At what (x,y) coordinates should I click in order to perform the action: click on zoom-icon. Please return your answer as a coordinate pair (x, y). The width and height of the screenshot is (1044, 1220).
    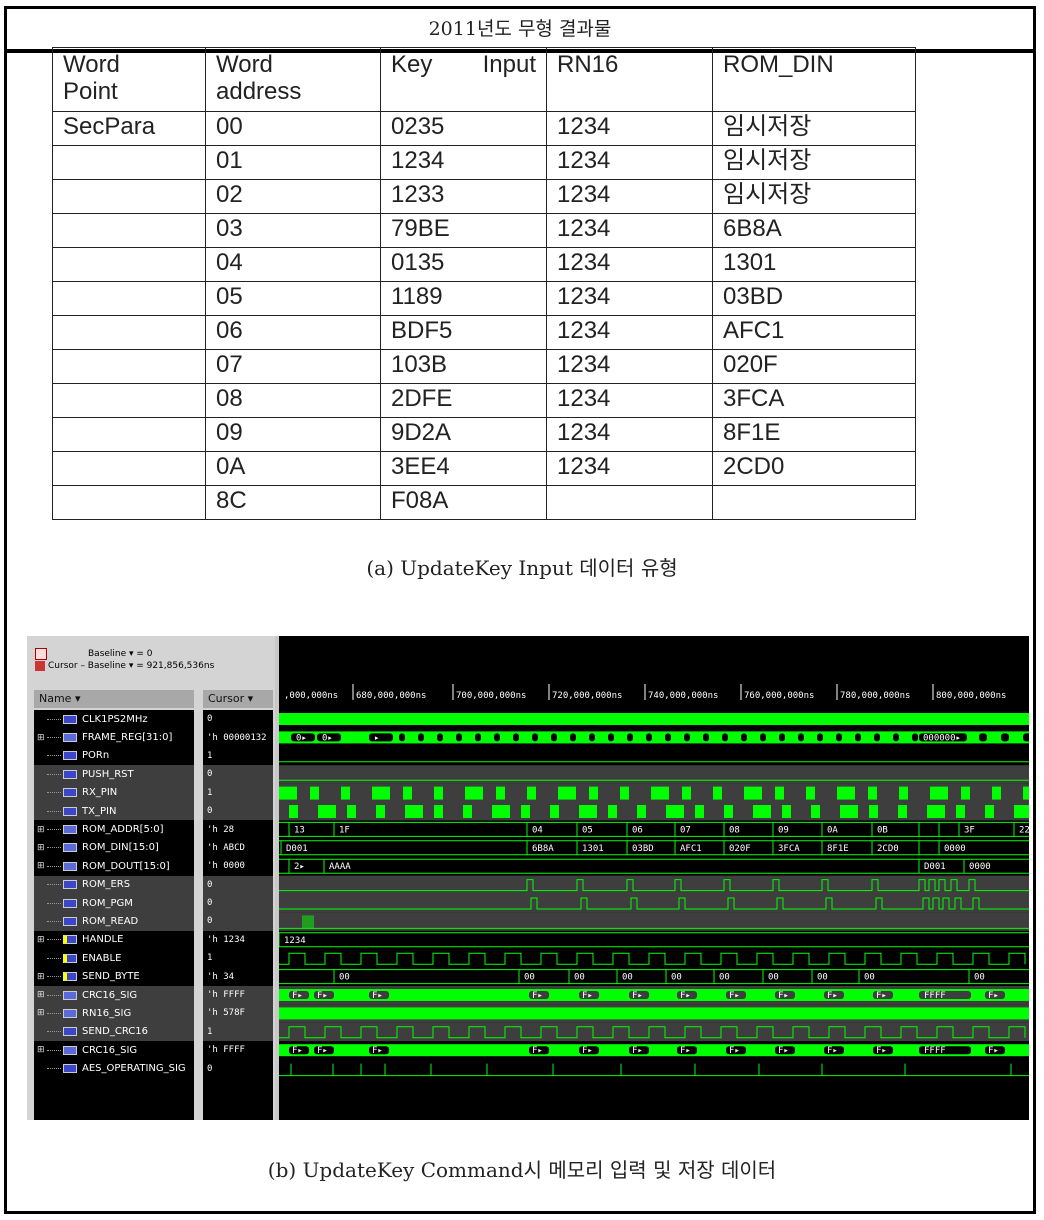
    Looking at the image, I should click on (41, 654).